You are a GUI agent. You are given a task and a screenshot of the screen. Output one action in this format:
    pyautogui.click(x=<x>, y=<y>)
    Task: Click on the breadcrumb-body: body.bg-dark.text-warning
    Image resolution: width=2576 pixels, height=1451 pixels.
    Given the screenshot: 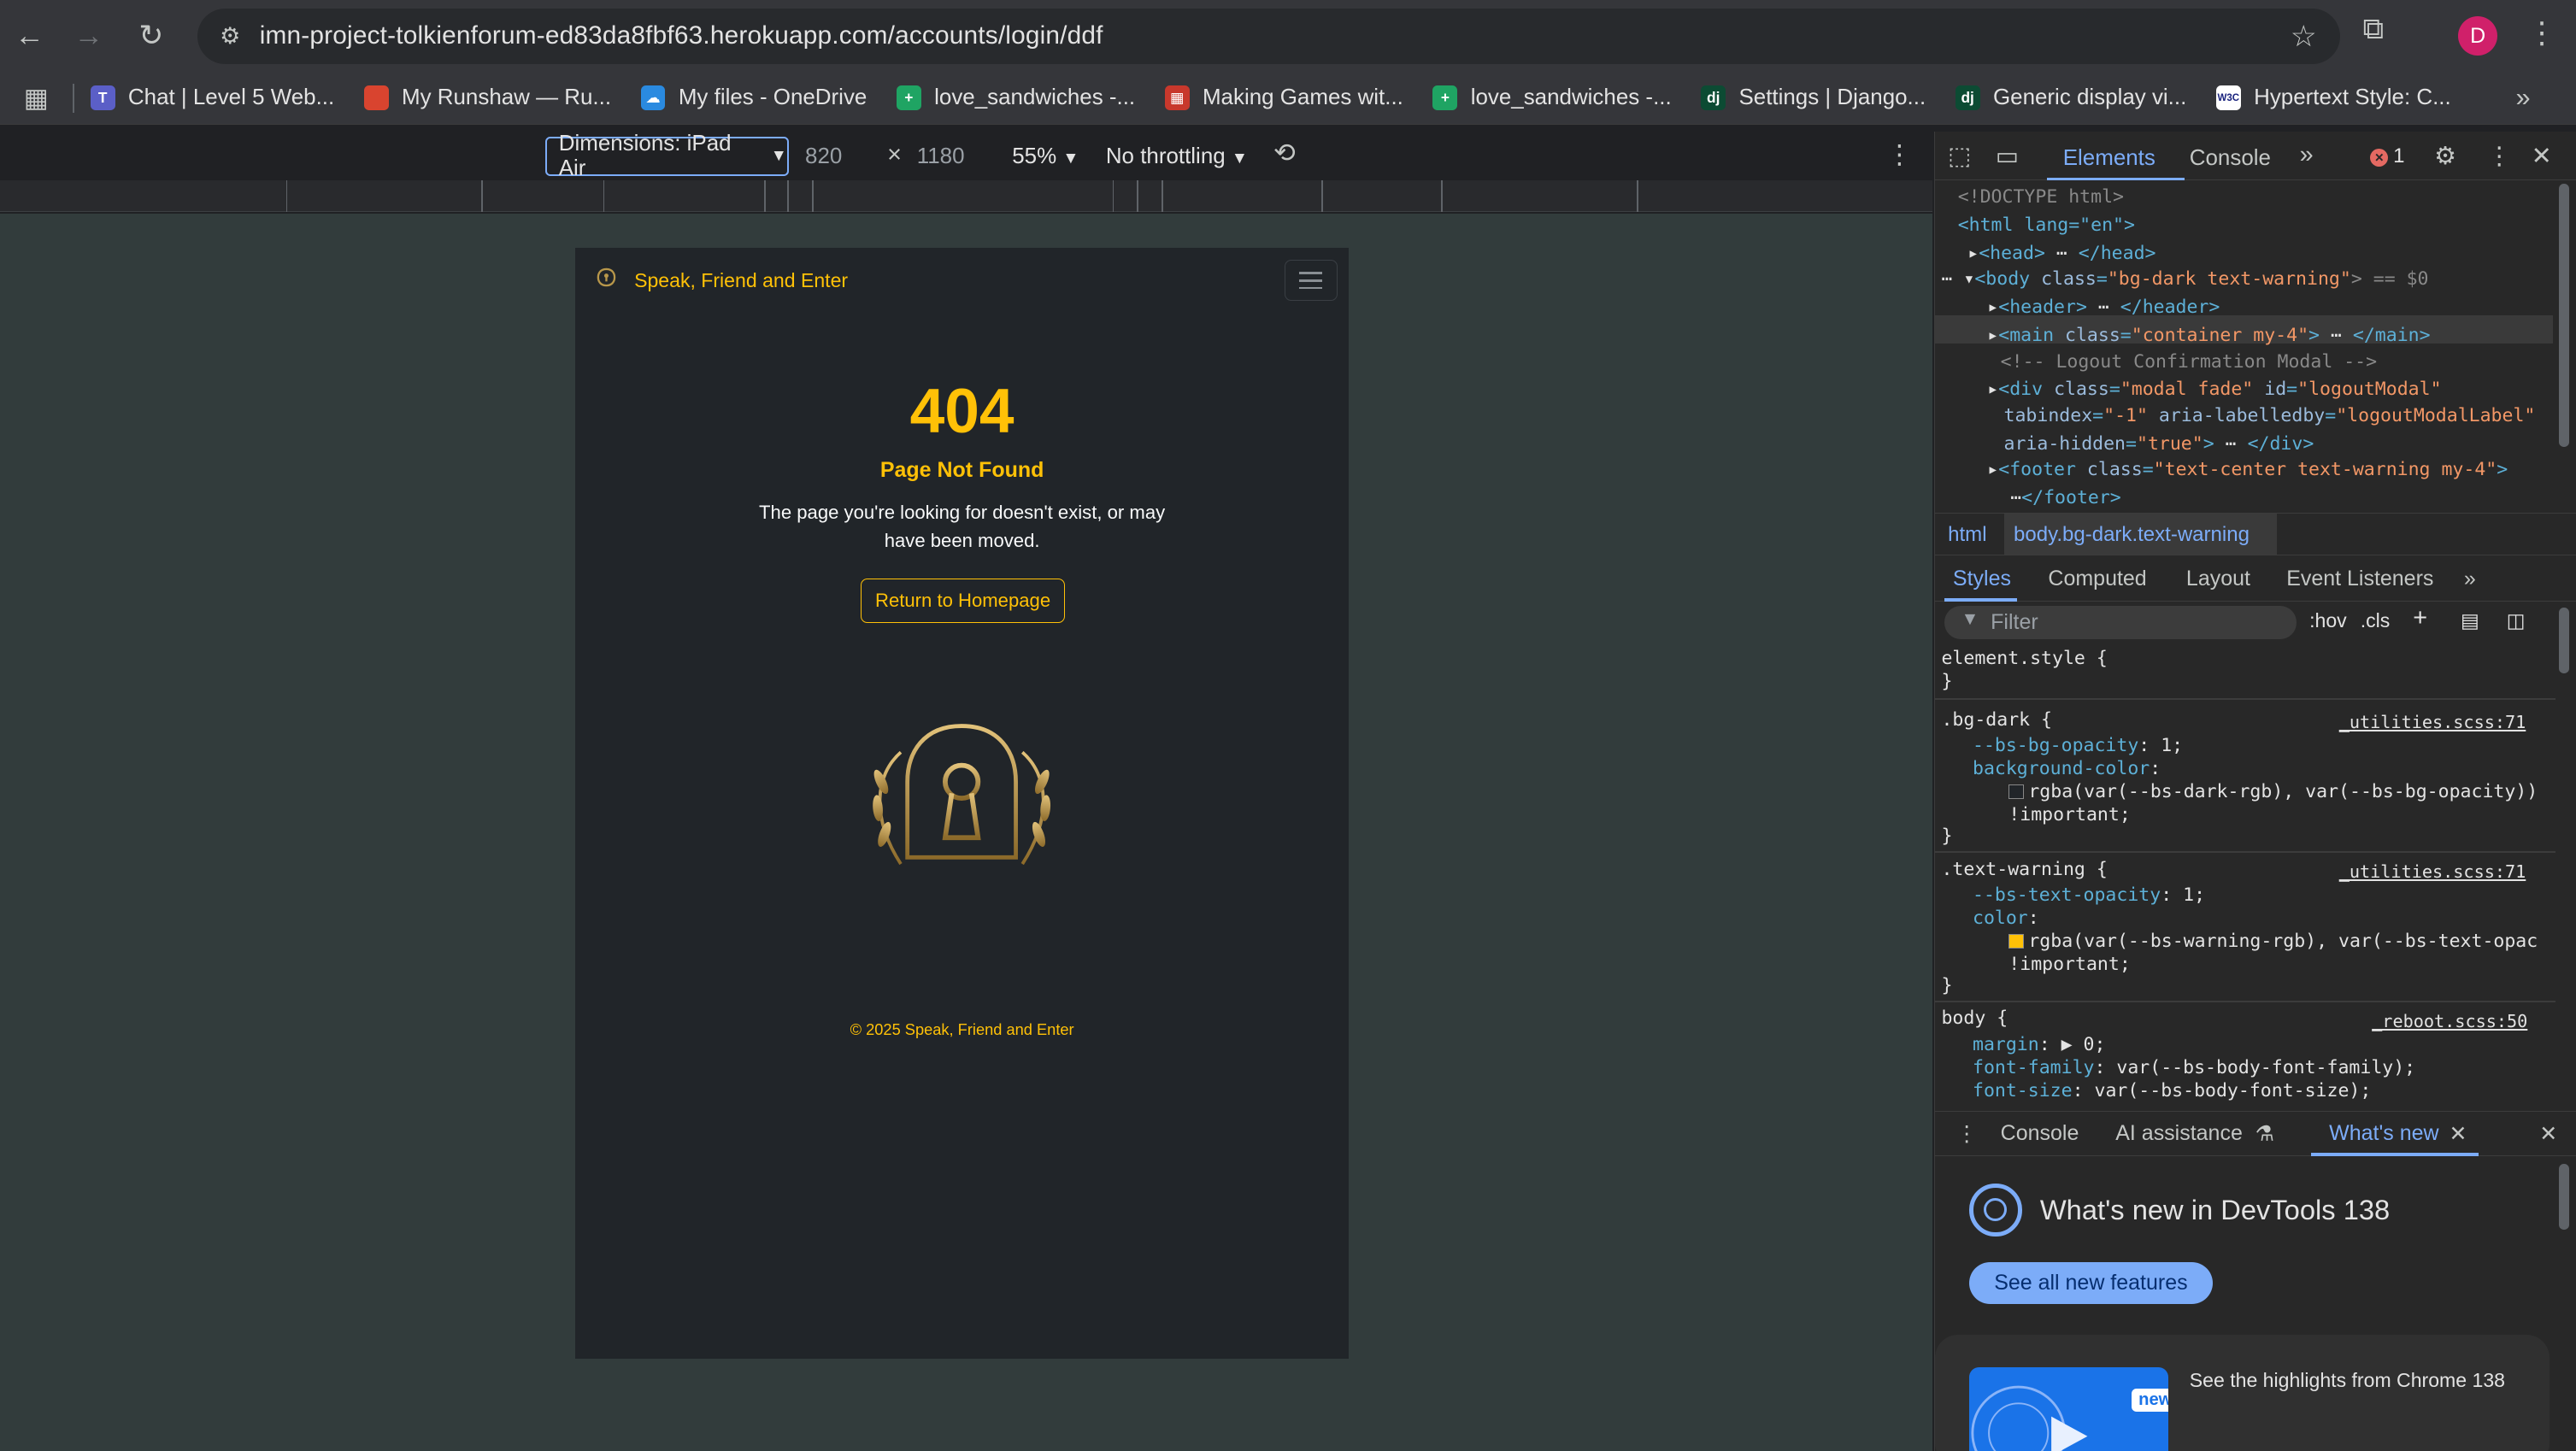 What is the action you would take?
    pyautogui.click(x=2132, y=535)
    